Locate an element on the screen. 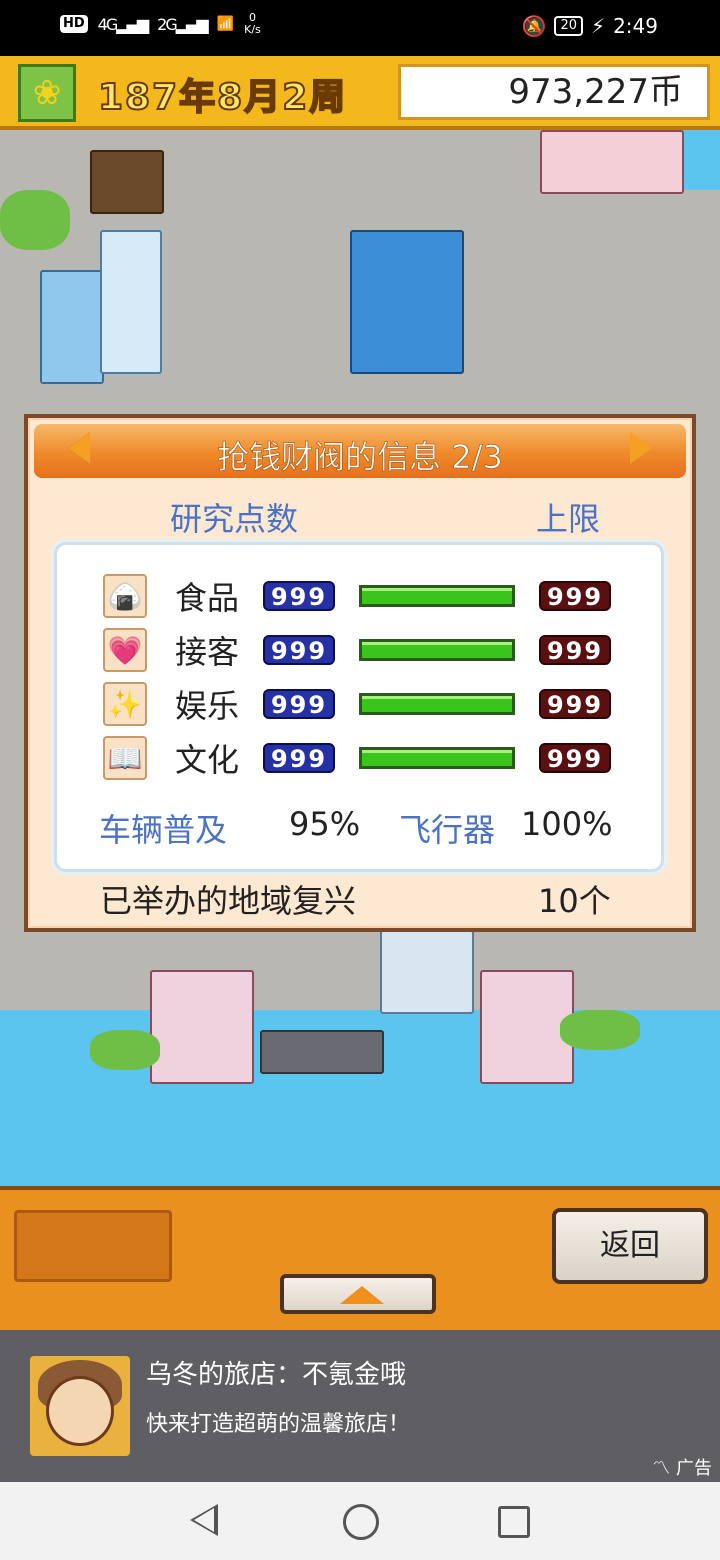 The image size is (720, 1560). back-button: 返回 is located at coordinates (630, 1246).